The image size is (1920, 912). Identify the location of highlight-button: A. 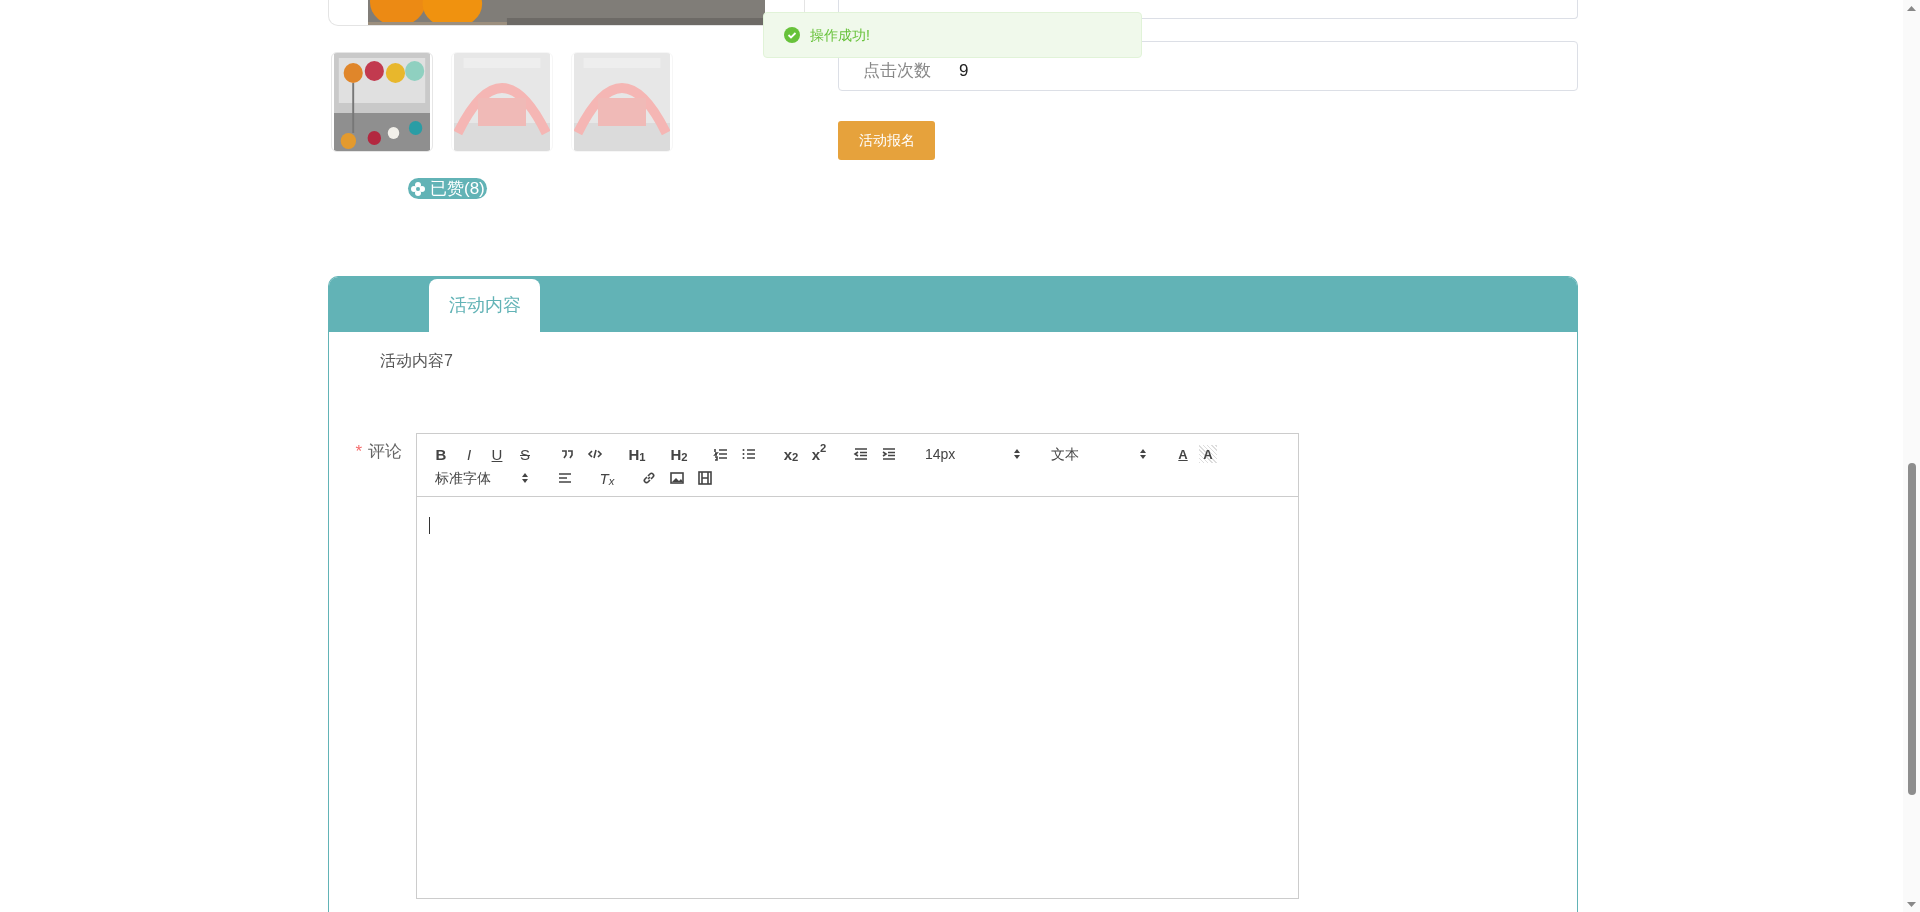
(1208, 454).